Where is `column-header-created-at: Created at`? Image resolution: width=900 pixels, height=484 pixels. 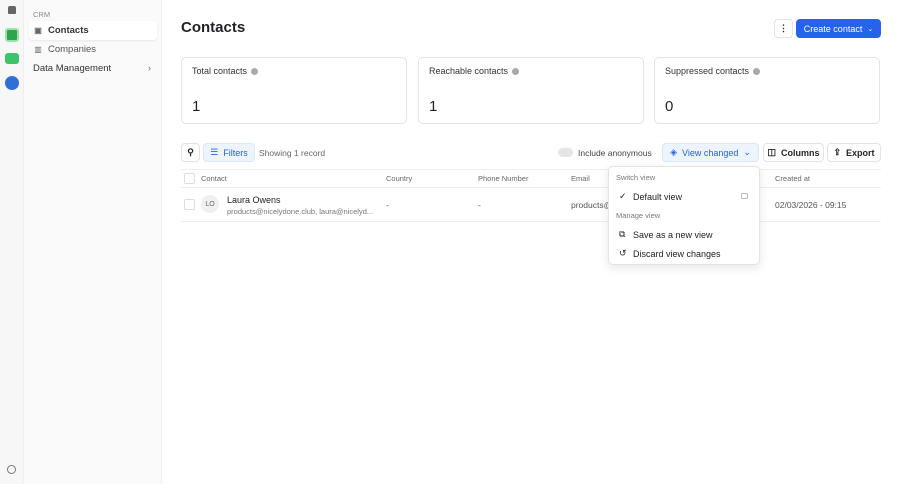
column-header-created-at: Created at is located at coordinates (792, 178).